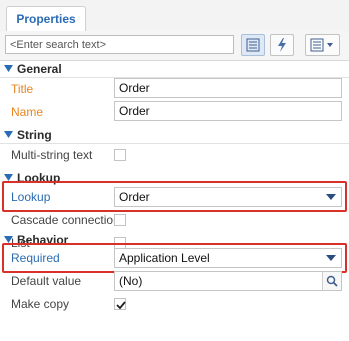 This screenshot has height=341, width=349. I want to click on events-button, so click(282, 45).